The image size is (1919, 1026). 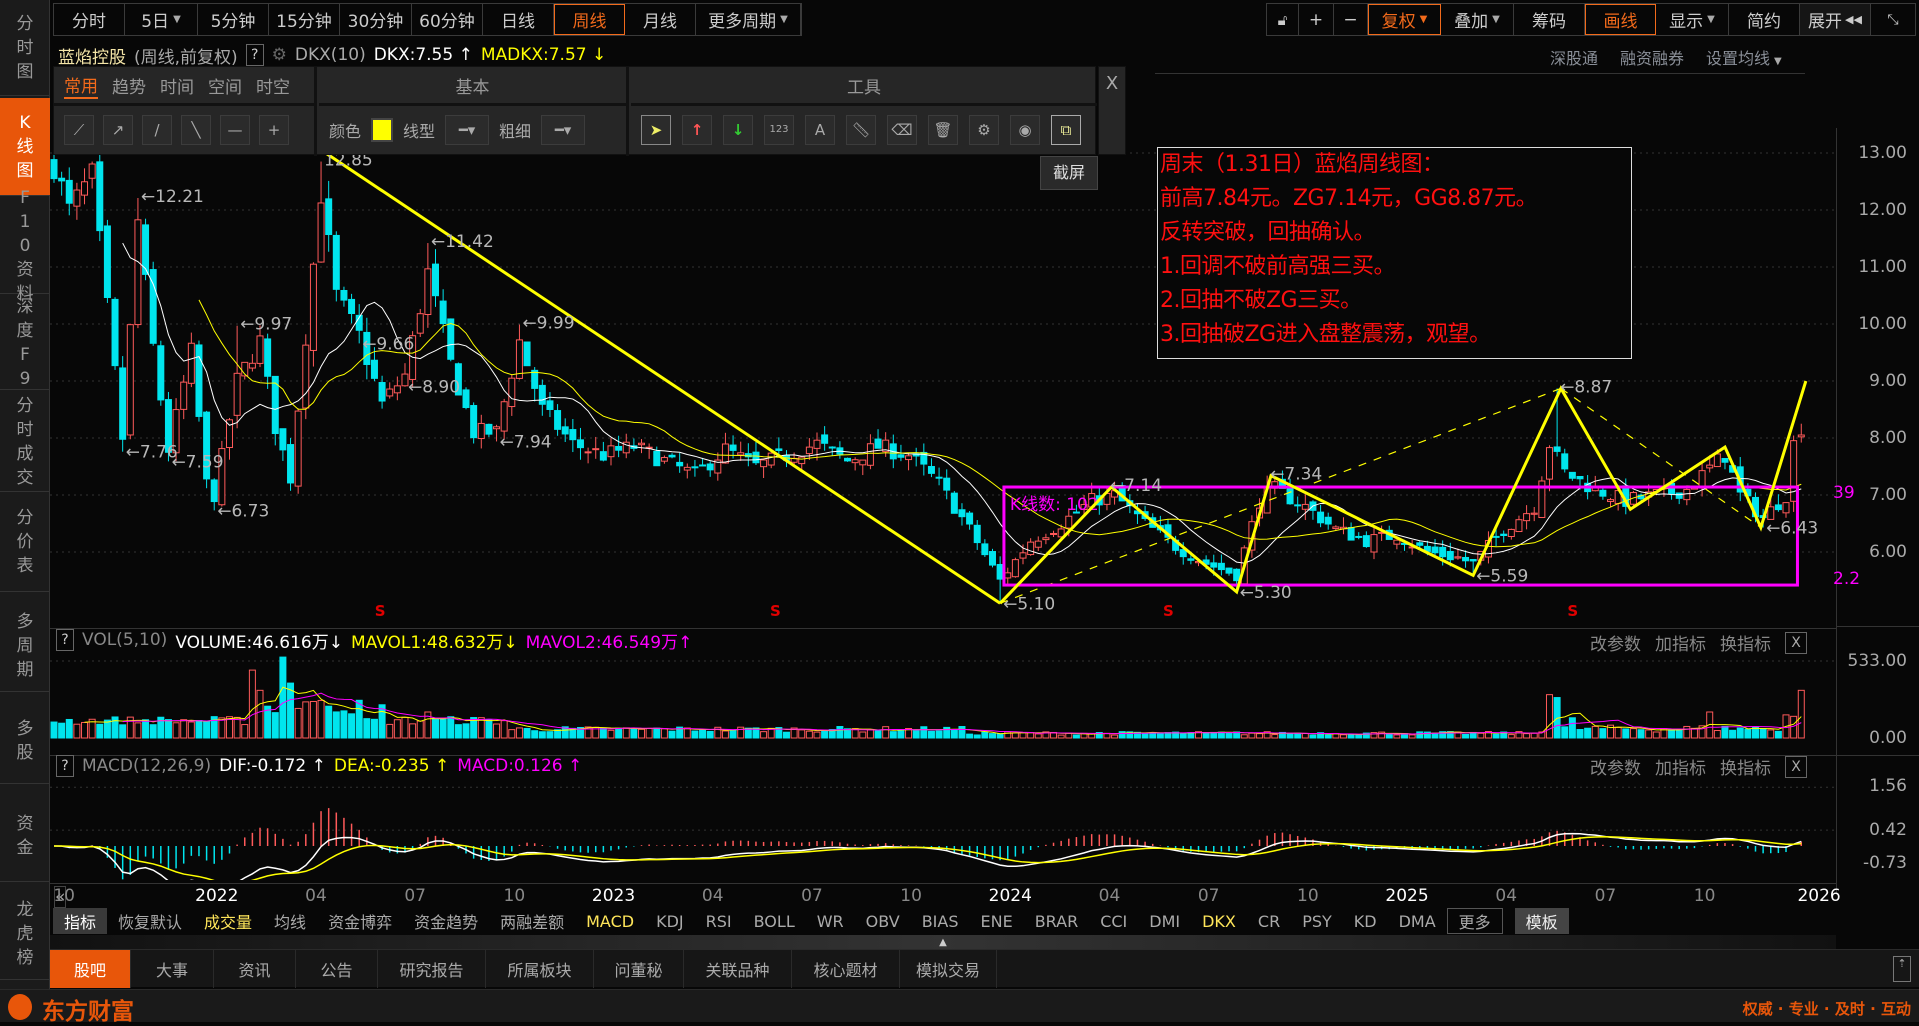 What do you see at coordinates (1066, 129) in the screenshot?
I see `screenshot-tool: ⧉` at bounding box center [1066, 129].